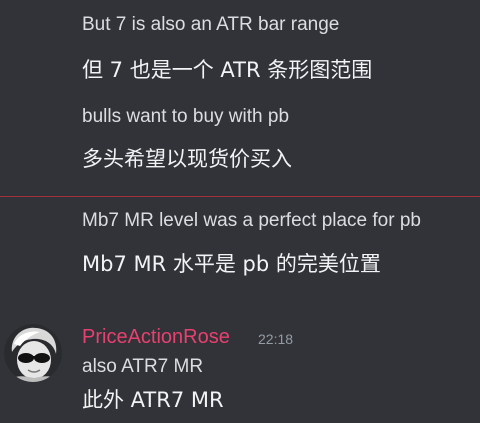 This screenshot has width=480, height=423. What do you see at coordinates (186, 116) in the screenshot?
I see `message-text: bulls want to buy with pb` at bounding box center [186, 116].